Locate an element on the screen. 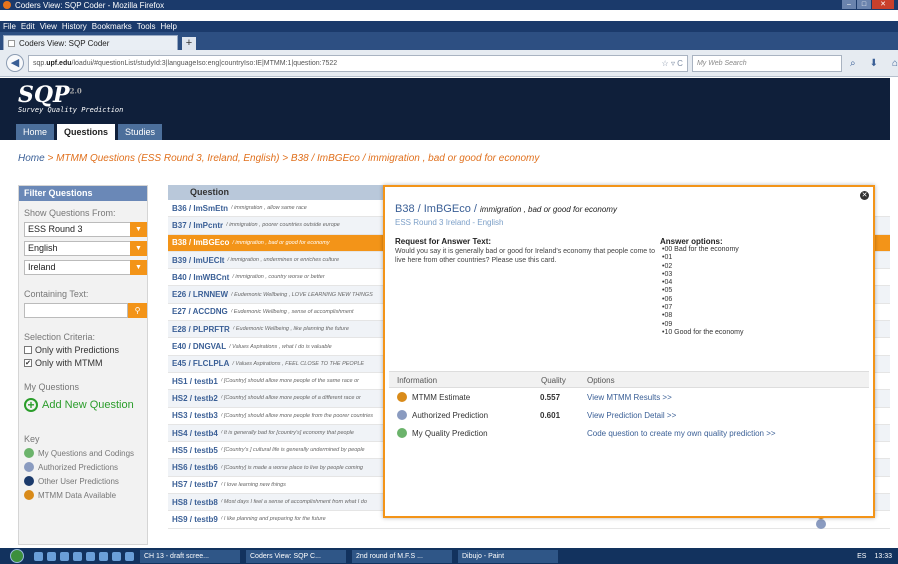 This screenshot has height=564, width=898. taskbar-item: Dibujo - Paint is located at coordinates (508, 556).